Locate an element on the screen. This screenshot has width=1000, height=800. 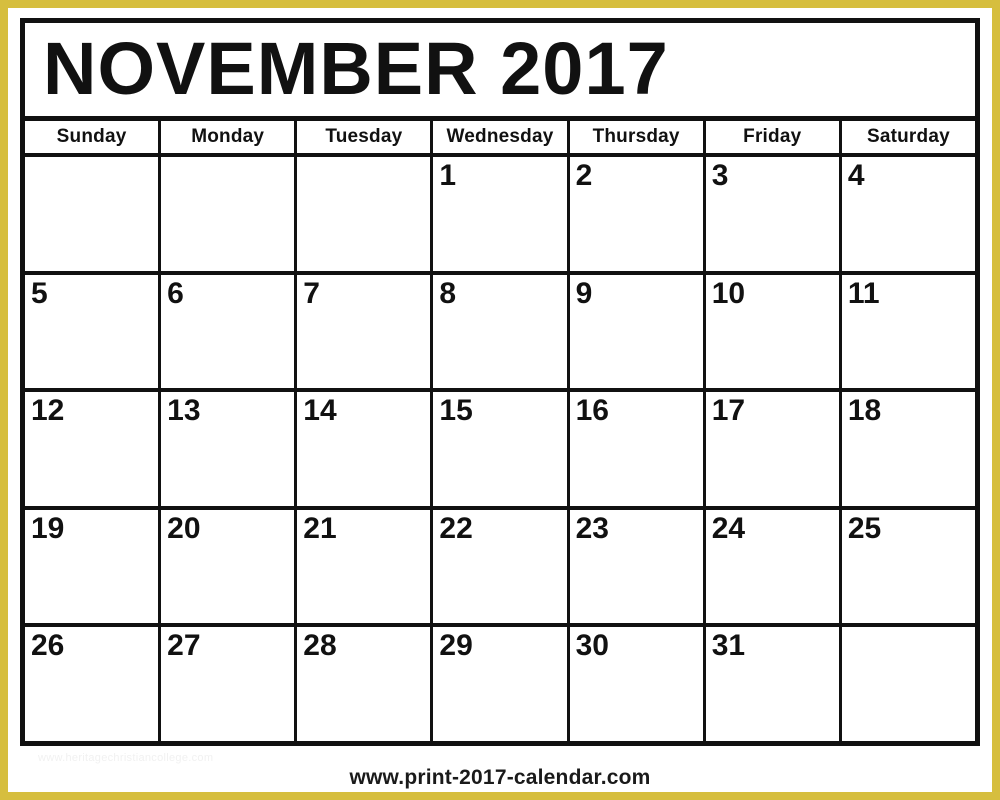
day-cell: 27 is located at coordinates (229, 684).